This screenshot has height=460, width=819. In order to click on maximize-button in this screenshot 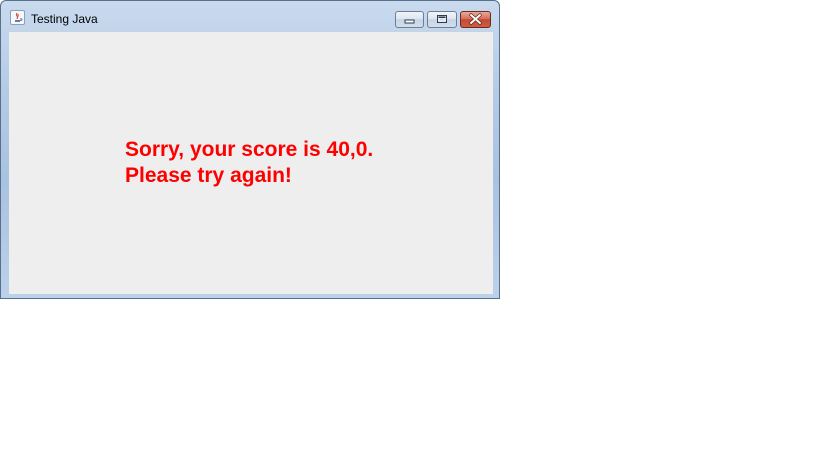, I will do `click(442, 19)`.